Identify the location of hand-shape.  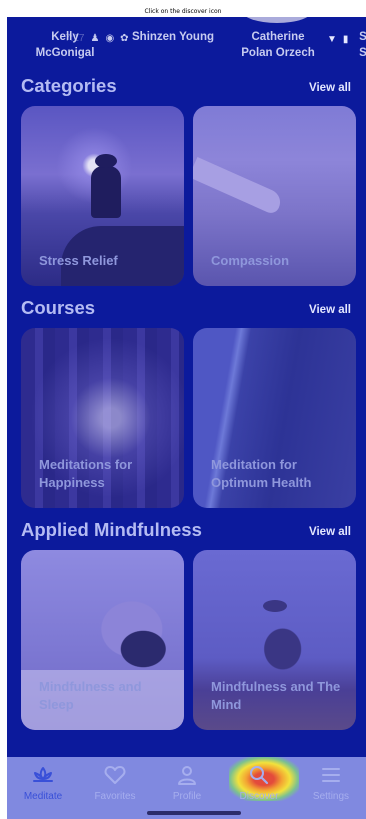
(239, 186).